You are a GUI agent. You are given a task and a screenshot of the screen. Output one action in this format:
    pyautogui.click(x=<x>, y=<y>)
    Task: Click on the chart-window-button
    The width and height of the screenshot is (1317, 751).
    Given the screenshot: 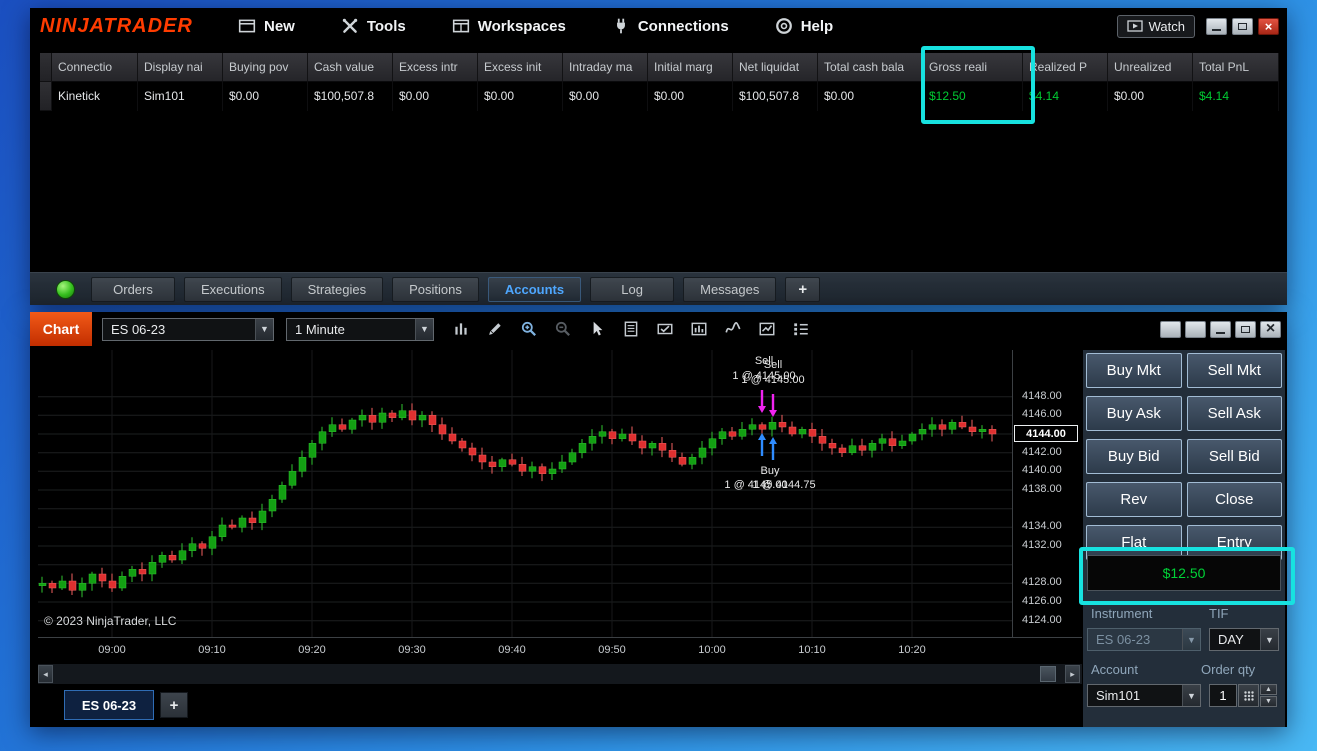 What is the action you would take?
    pyautogui.click(x=699, y=329)
    